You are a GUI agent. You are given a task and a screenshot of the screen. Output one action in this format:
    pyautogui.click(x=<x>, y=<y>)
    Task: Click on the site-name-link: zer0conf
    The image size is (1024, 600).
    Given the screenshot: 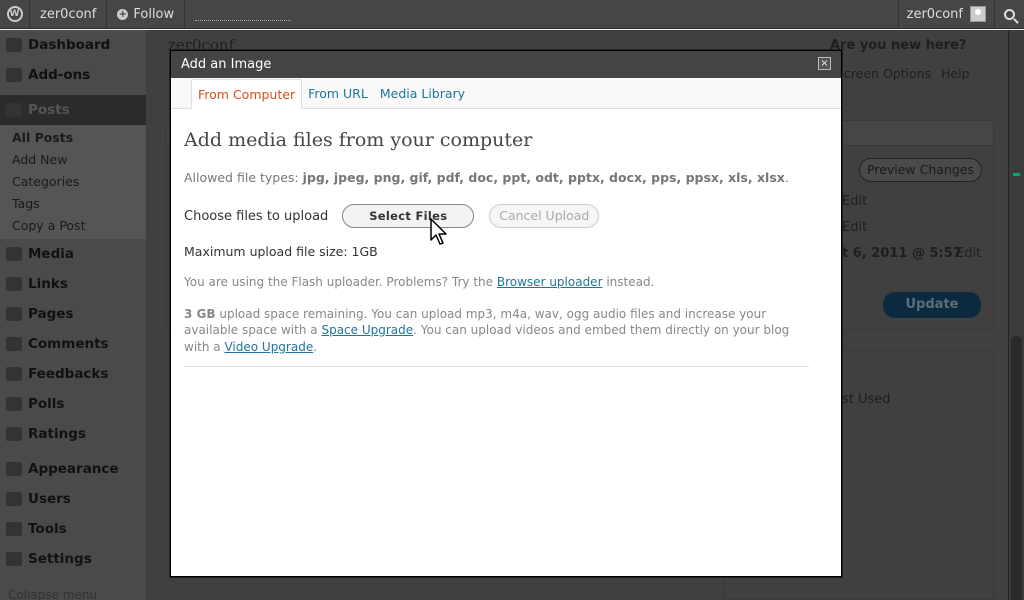 What is the action you would take?
    pyautogui.click(x=69, y=14)
    